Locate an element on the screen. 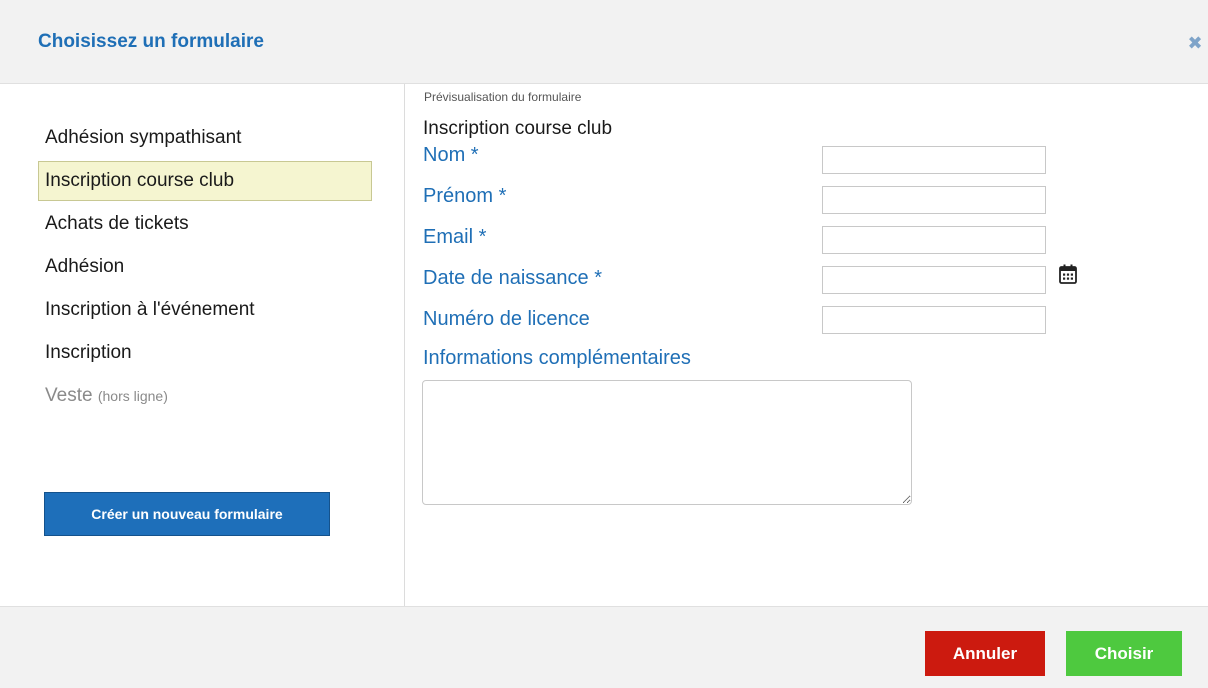 The image size is (1208, 688). preview-form-title: Inscription course club is located at coordinates (518, 128).